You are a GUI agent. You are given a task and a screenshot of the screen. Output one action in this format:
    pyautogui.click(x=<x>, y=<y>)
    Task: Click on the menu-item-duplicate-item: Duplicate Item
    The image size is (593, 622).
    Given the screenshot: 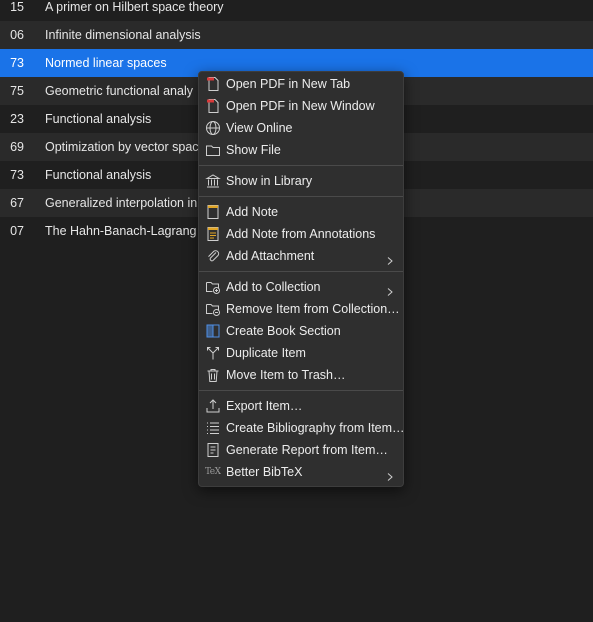 What is the action you would take?
    pyautogui.click(x=301, y=353)
    